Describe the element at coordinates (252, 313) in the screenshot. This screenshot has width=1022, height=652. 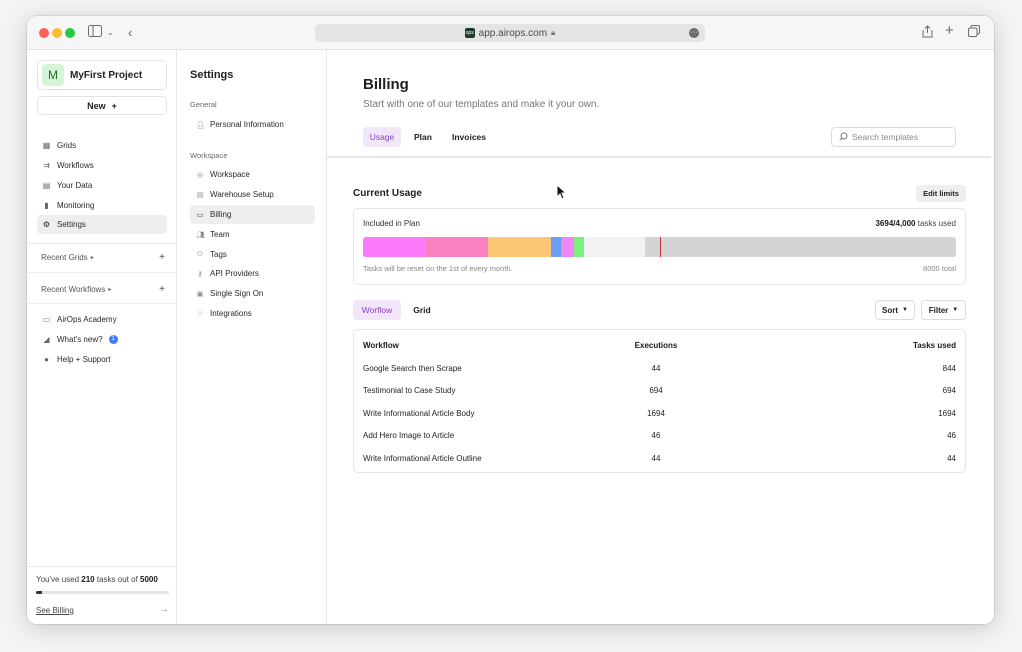
I see `settings-item-integrations: ○ Integrations` at that location.